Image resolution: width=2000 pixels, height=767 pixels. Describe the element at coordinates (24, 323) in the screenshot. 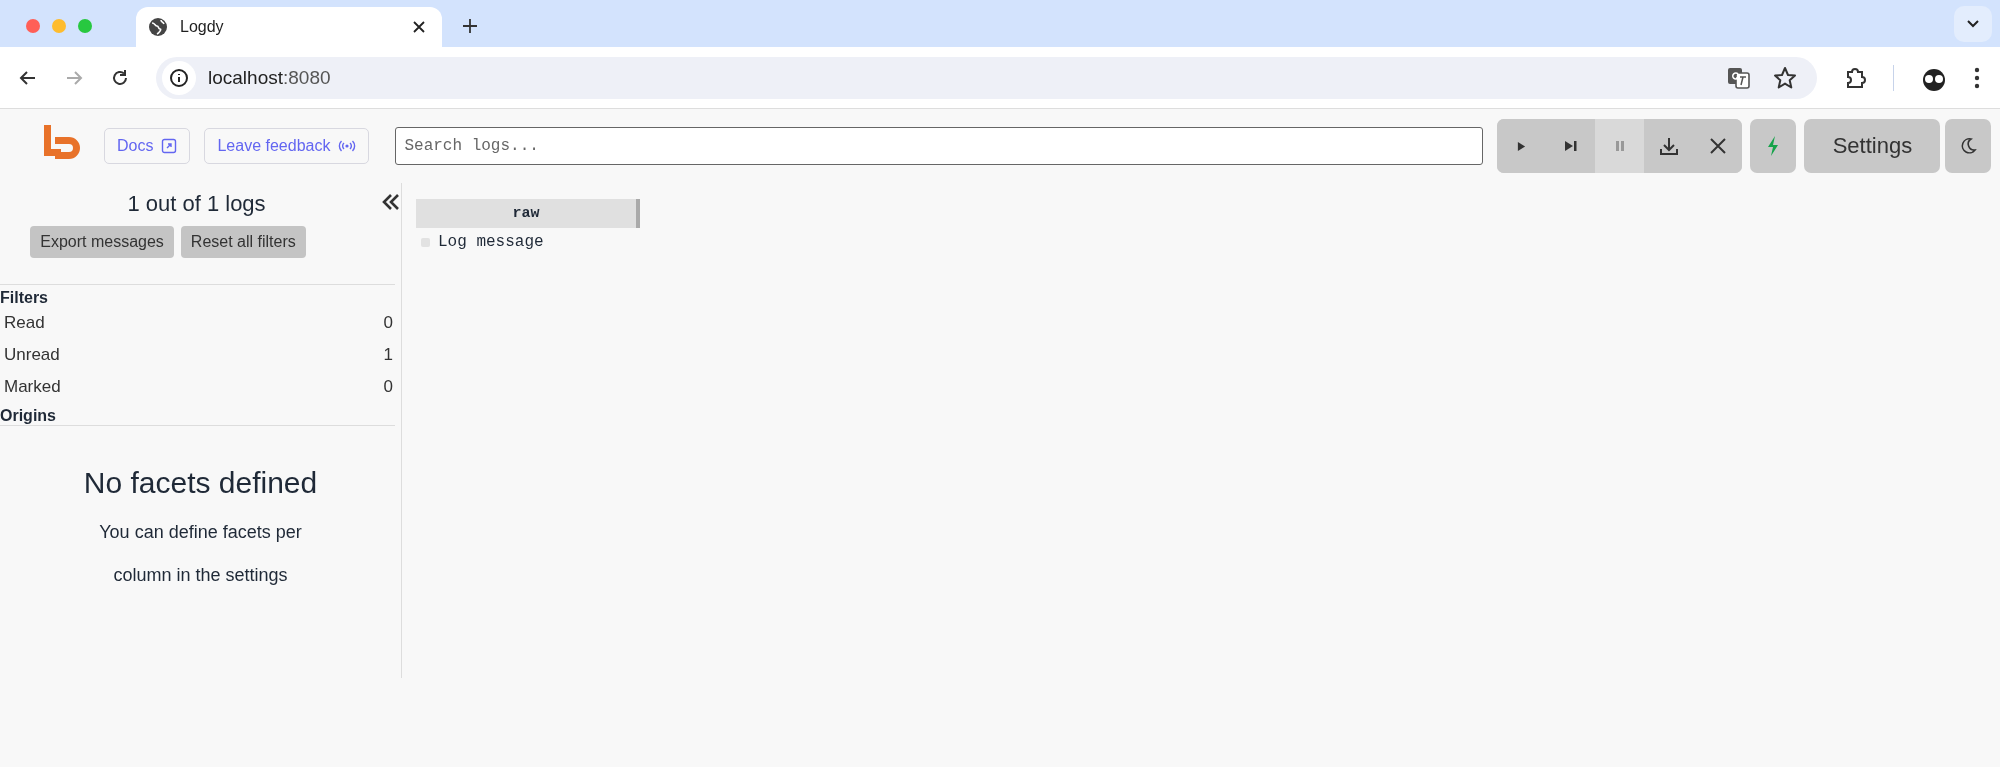

I see `filter-label: Read` at that location.